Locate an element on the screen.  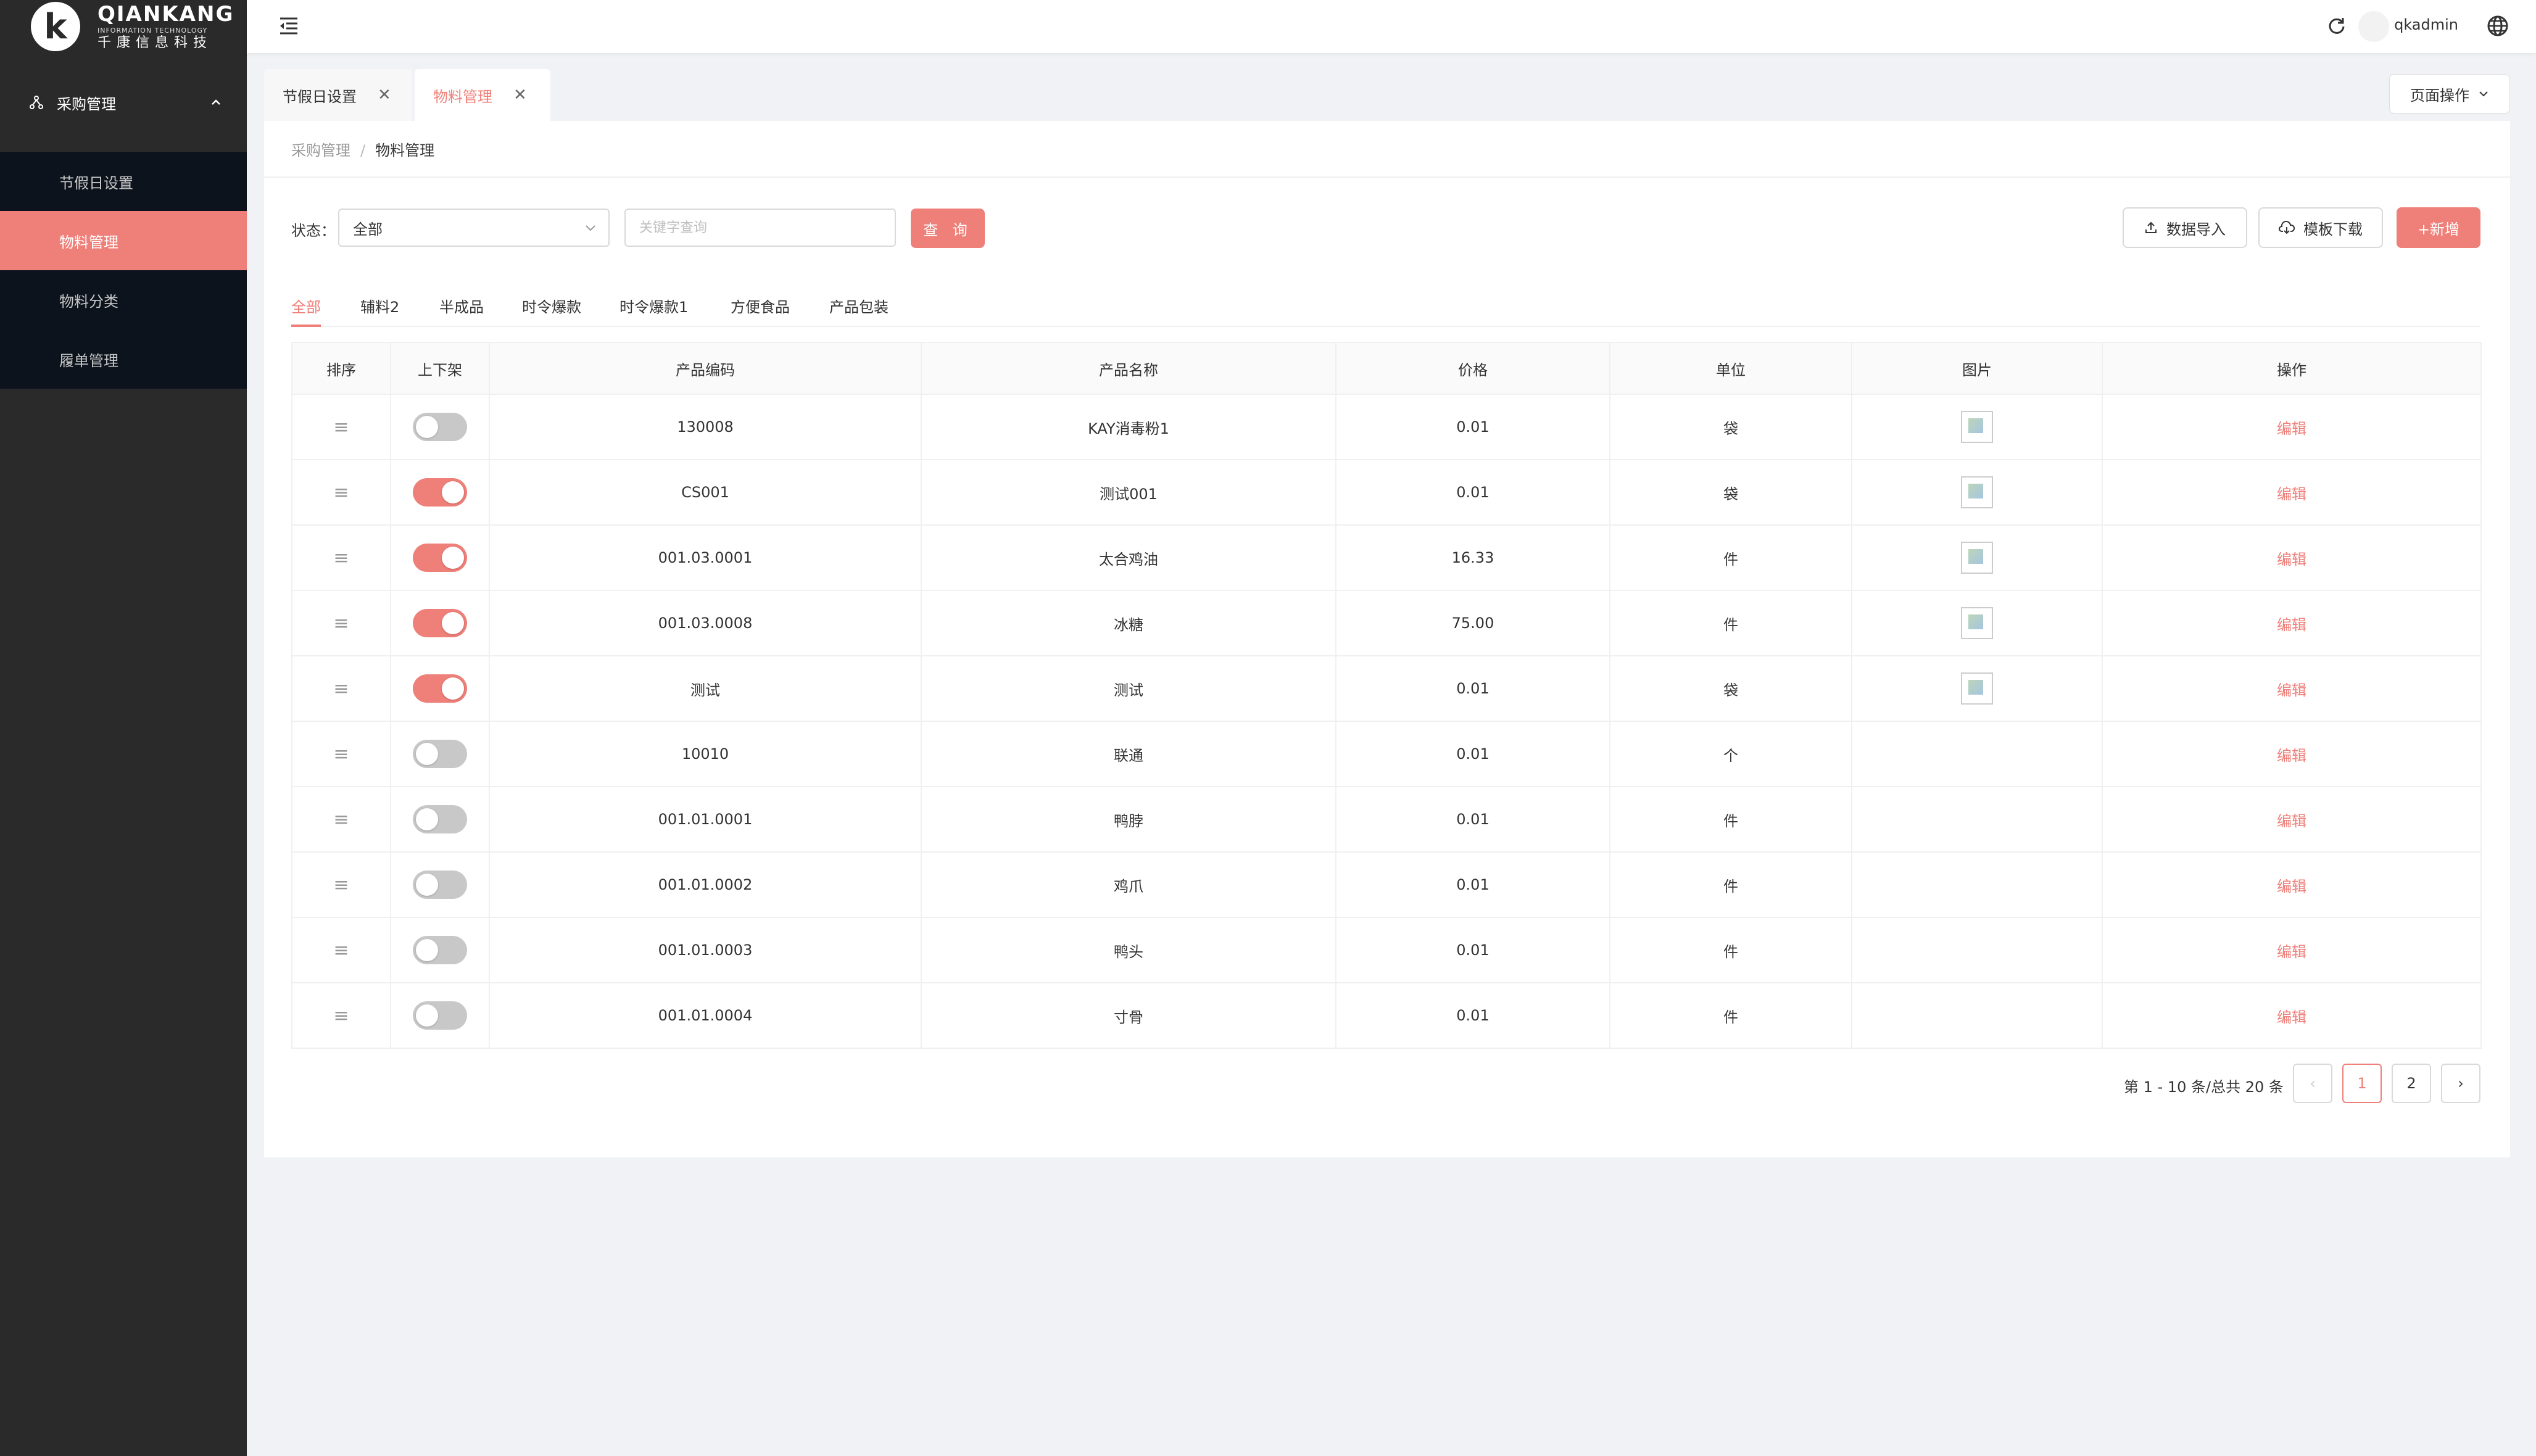
template-download-button: 模板下载 is located at coordinates (2320, 228).